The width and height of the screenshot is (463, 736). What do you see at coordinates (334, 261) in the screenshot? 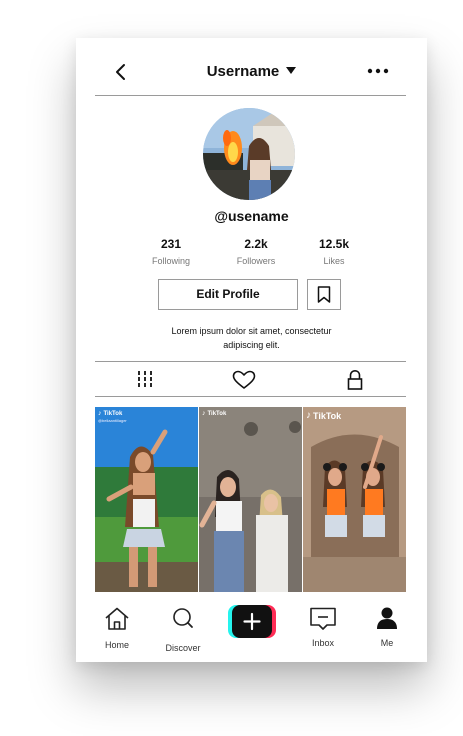
I see `stat-label: Likes` at bounding box center [334, 261].